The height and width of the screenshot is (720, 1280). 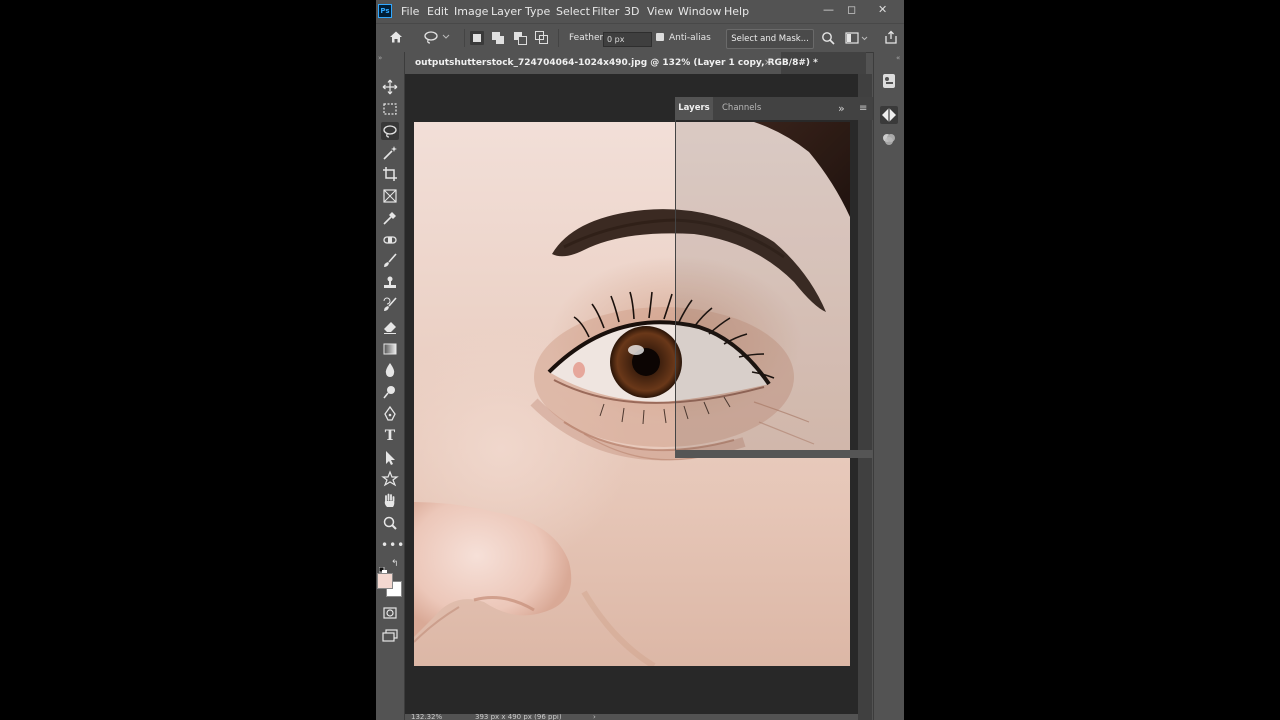 I want to click on menu-3d: 3D, so click(x=631, y=11).